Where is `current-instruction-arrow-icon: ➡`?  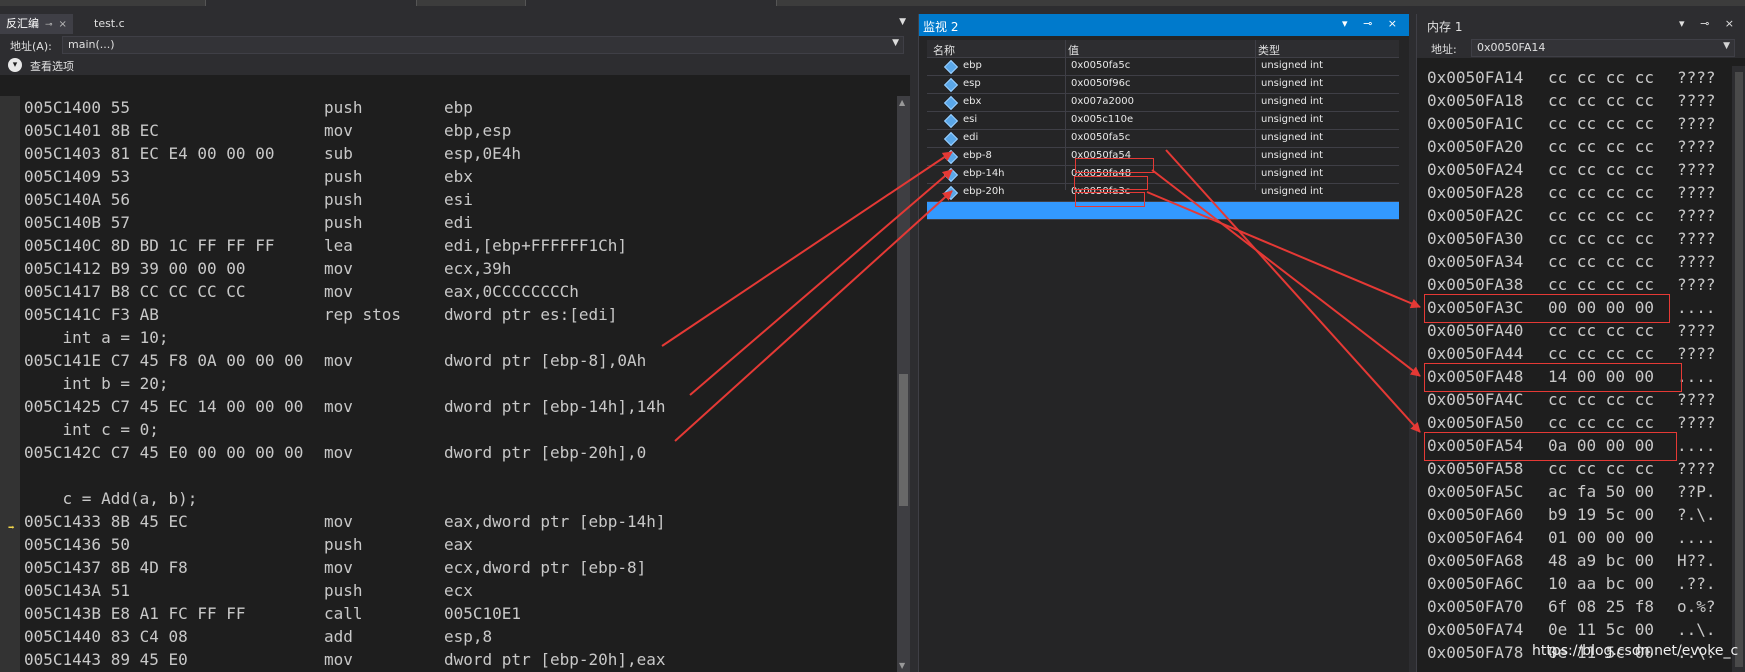
current-instruction-arrow-icon: ➡ is located at coordinates (11, 527).